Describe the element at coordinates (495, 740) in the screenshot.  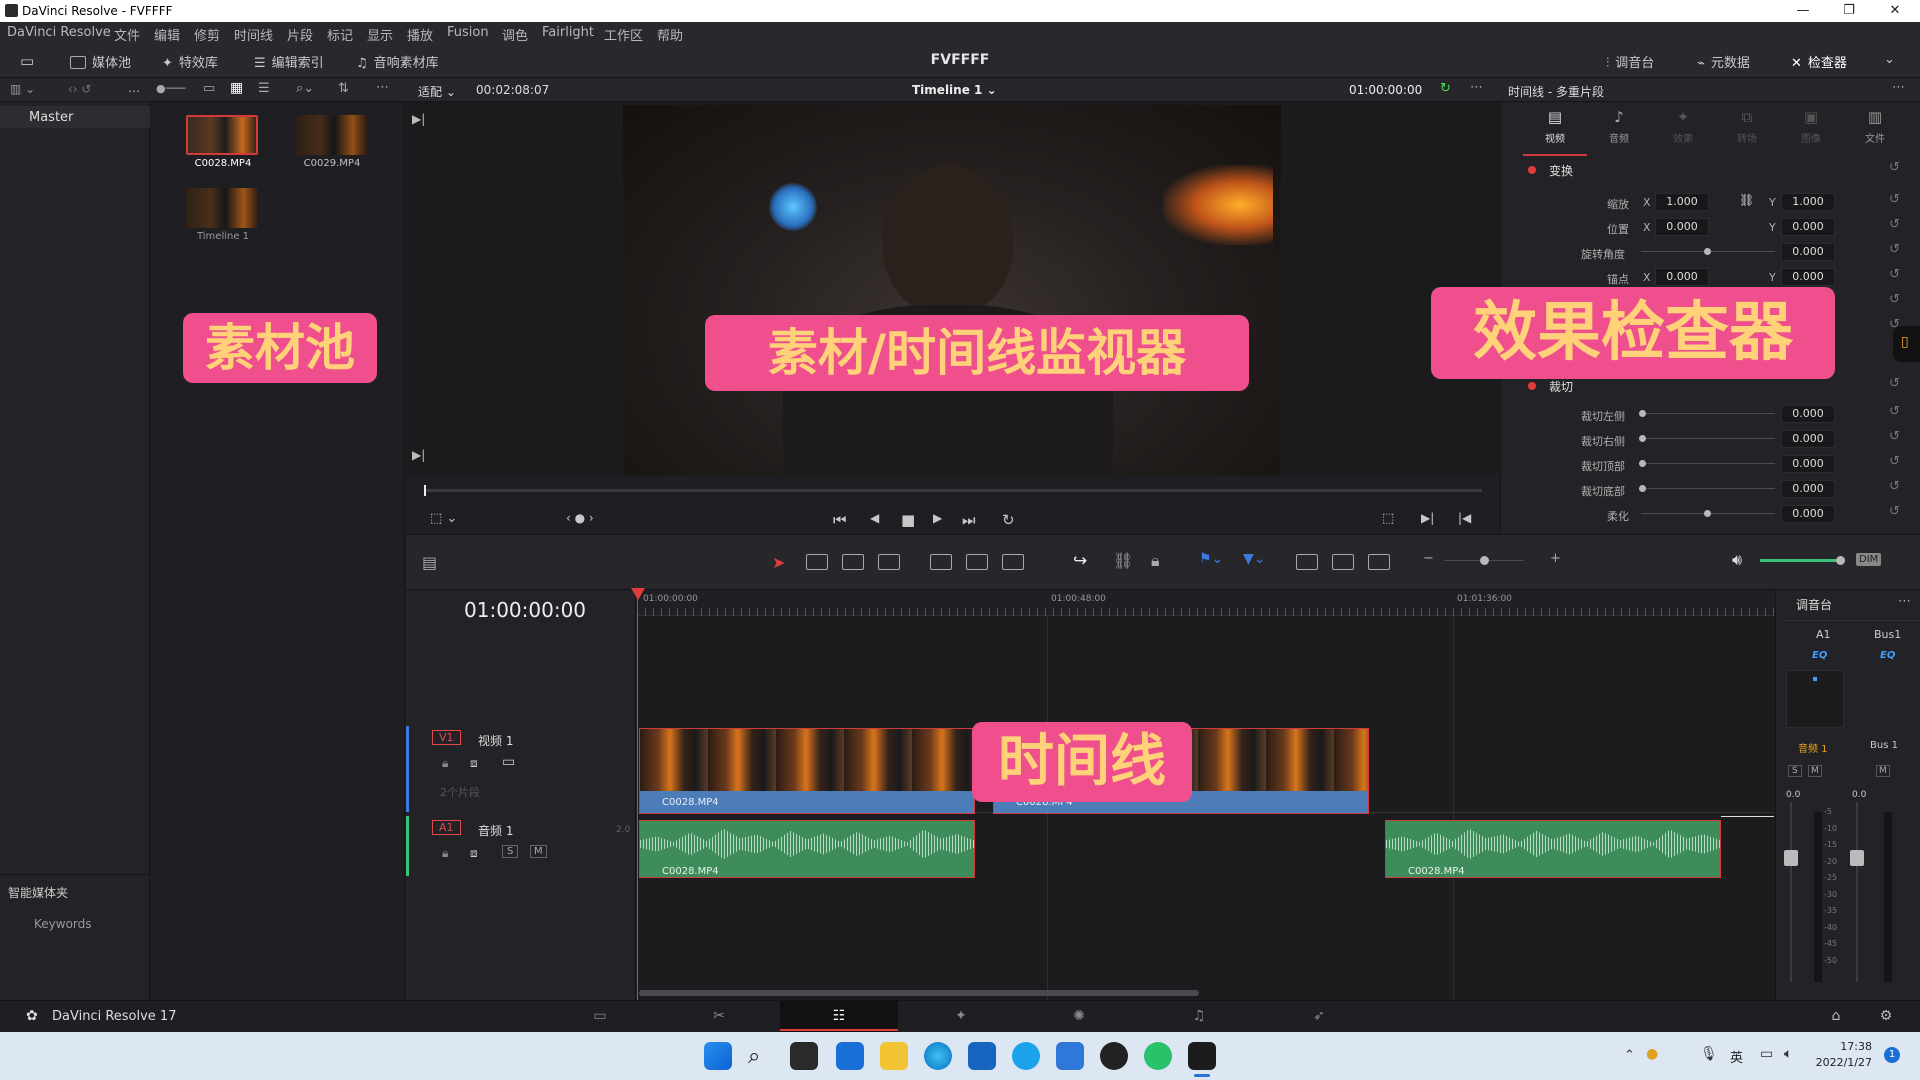
I see `v1-track-name: 视频 1` at that location.